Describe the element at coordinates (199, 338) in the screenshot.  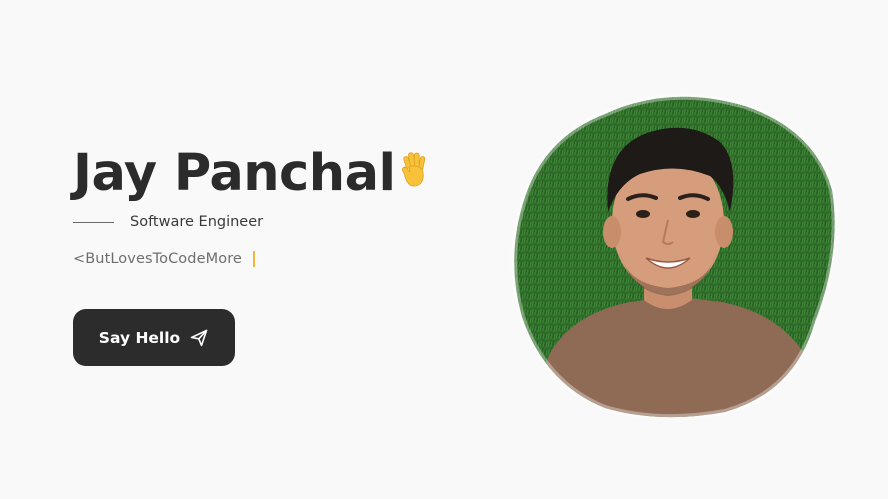
I see `send-icon` at that location.